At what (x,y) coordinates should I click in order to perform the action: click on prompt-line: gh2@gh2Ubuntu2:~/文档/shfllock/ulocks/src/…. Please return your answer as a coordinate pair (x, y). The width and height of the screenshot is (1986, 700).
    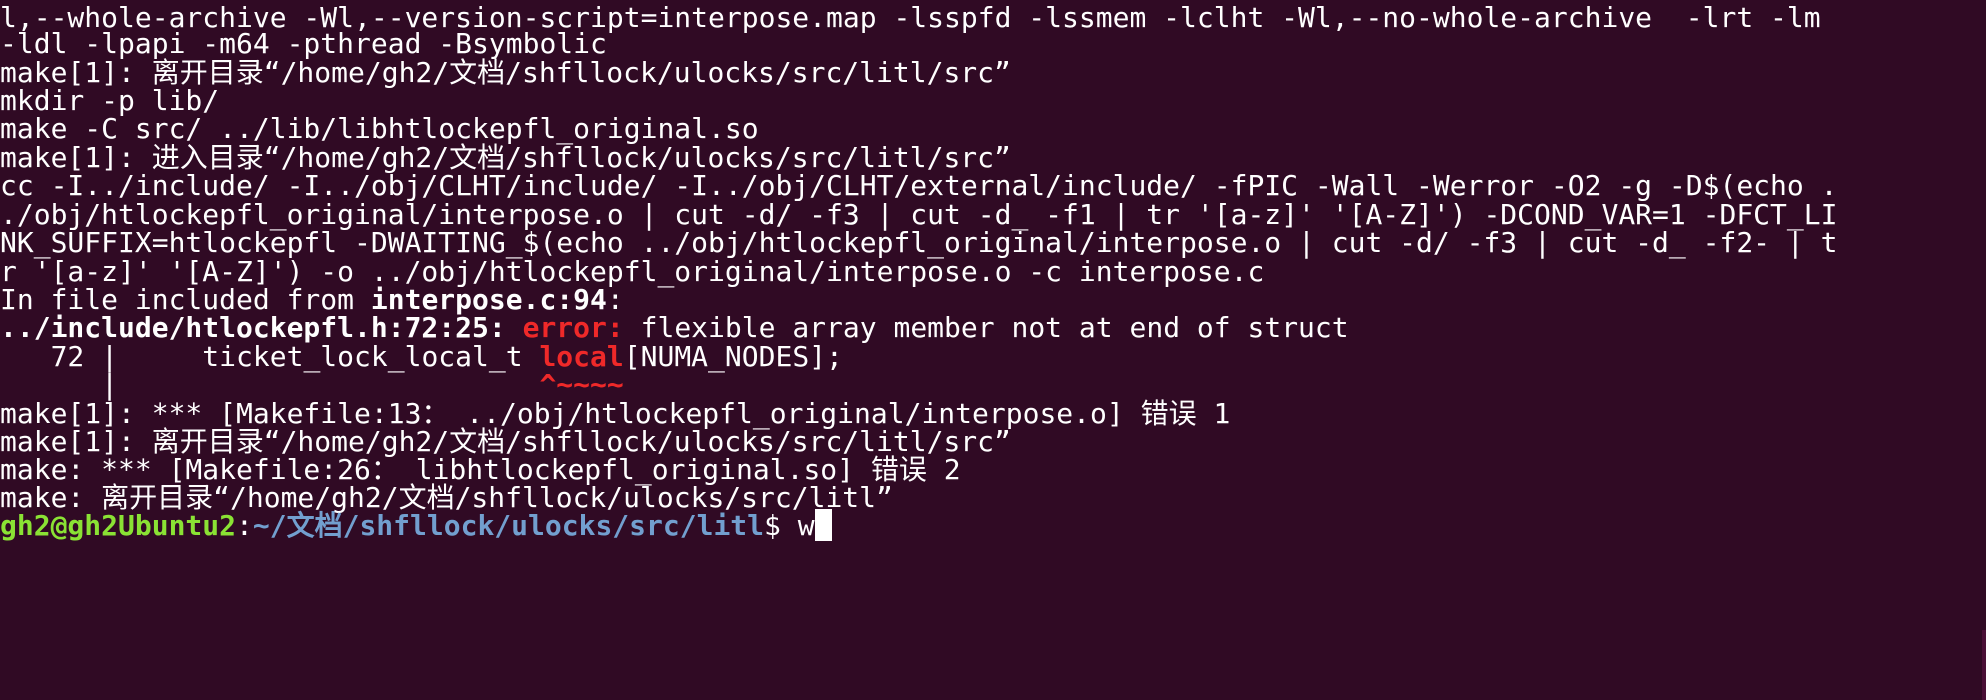
    Looking at the image, I should click on (416, 526).